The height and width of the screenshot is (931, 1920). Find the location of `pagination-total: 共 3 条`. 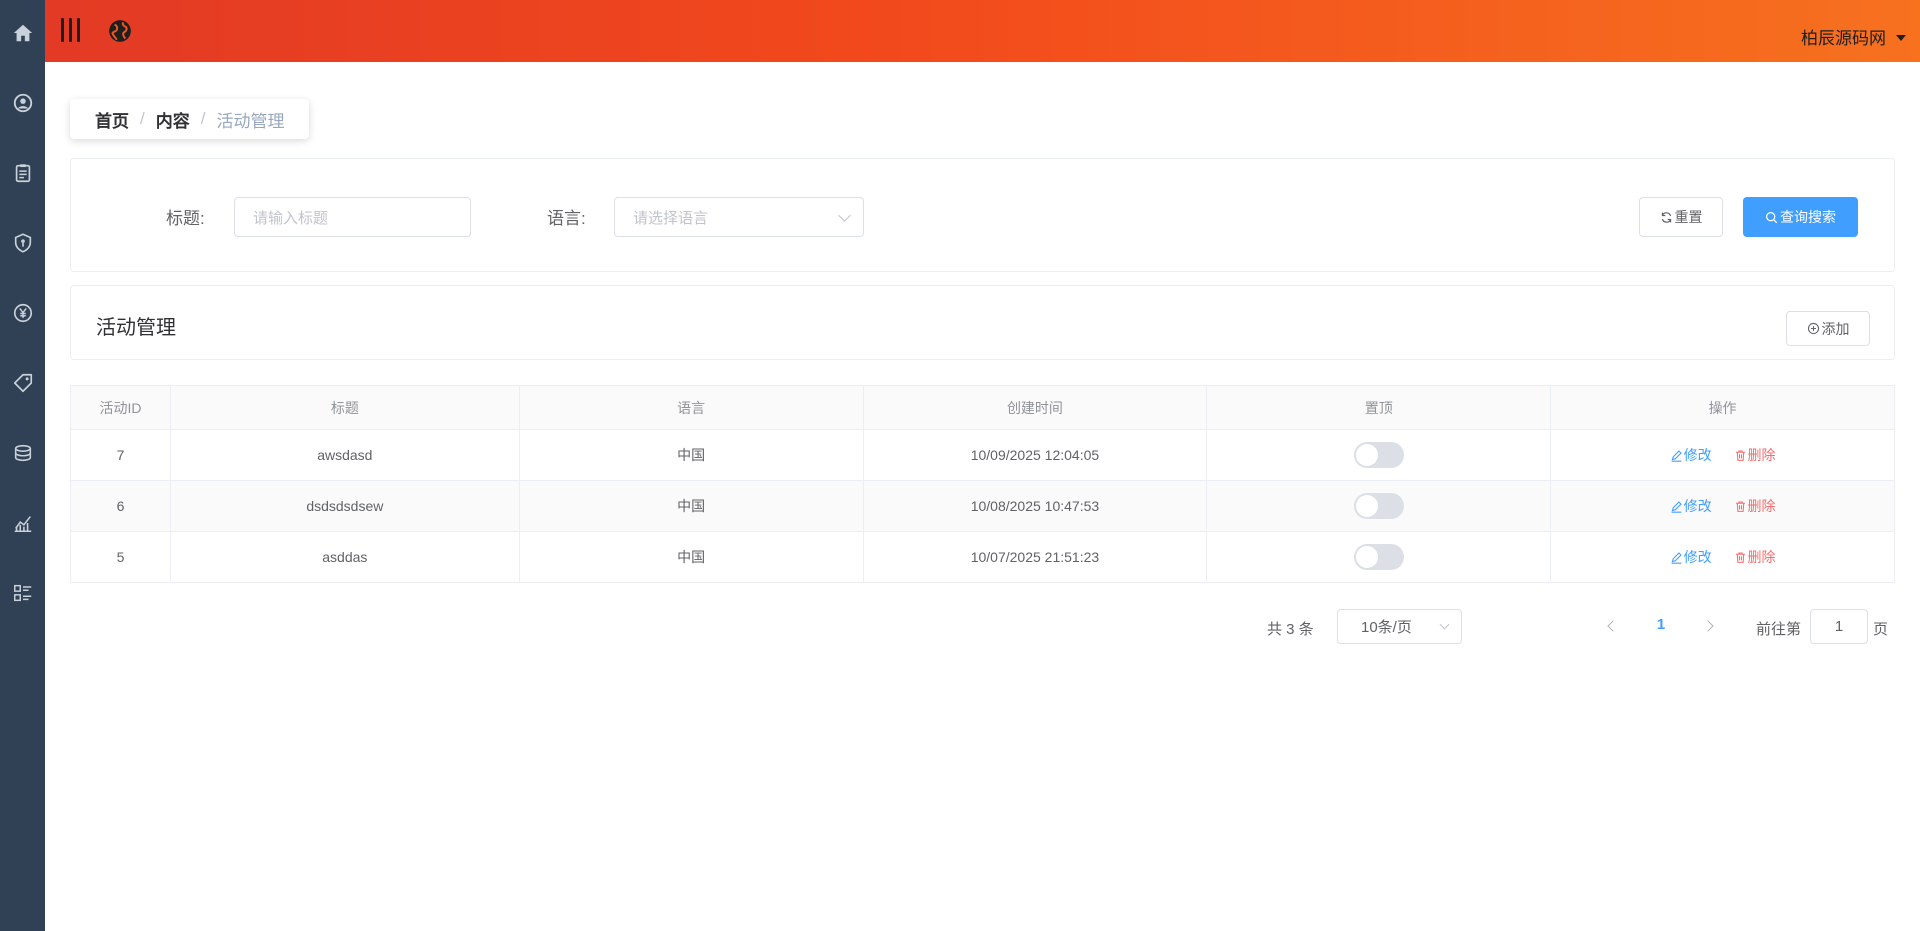

pagination-total: 共 3 条 is located at coordinates (1290, 629).